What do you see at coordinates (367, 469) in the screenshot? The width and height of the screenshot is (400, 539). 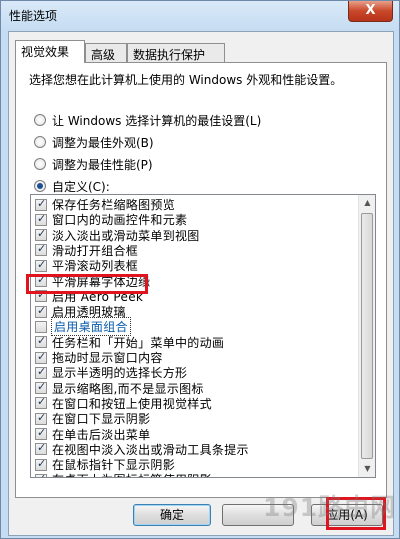 I see `scroll-down-arrow-icon: ▼` at bounding box center [367, 469].